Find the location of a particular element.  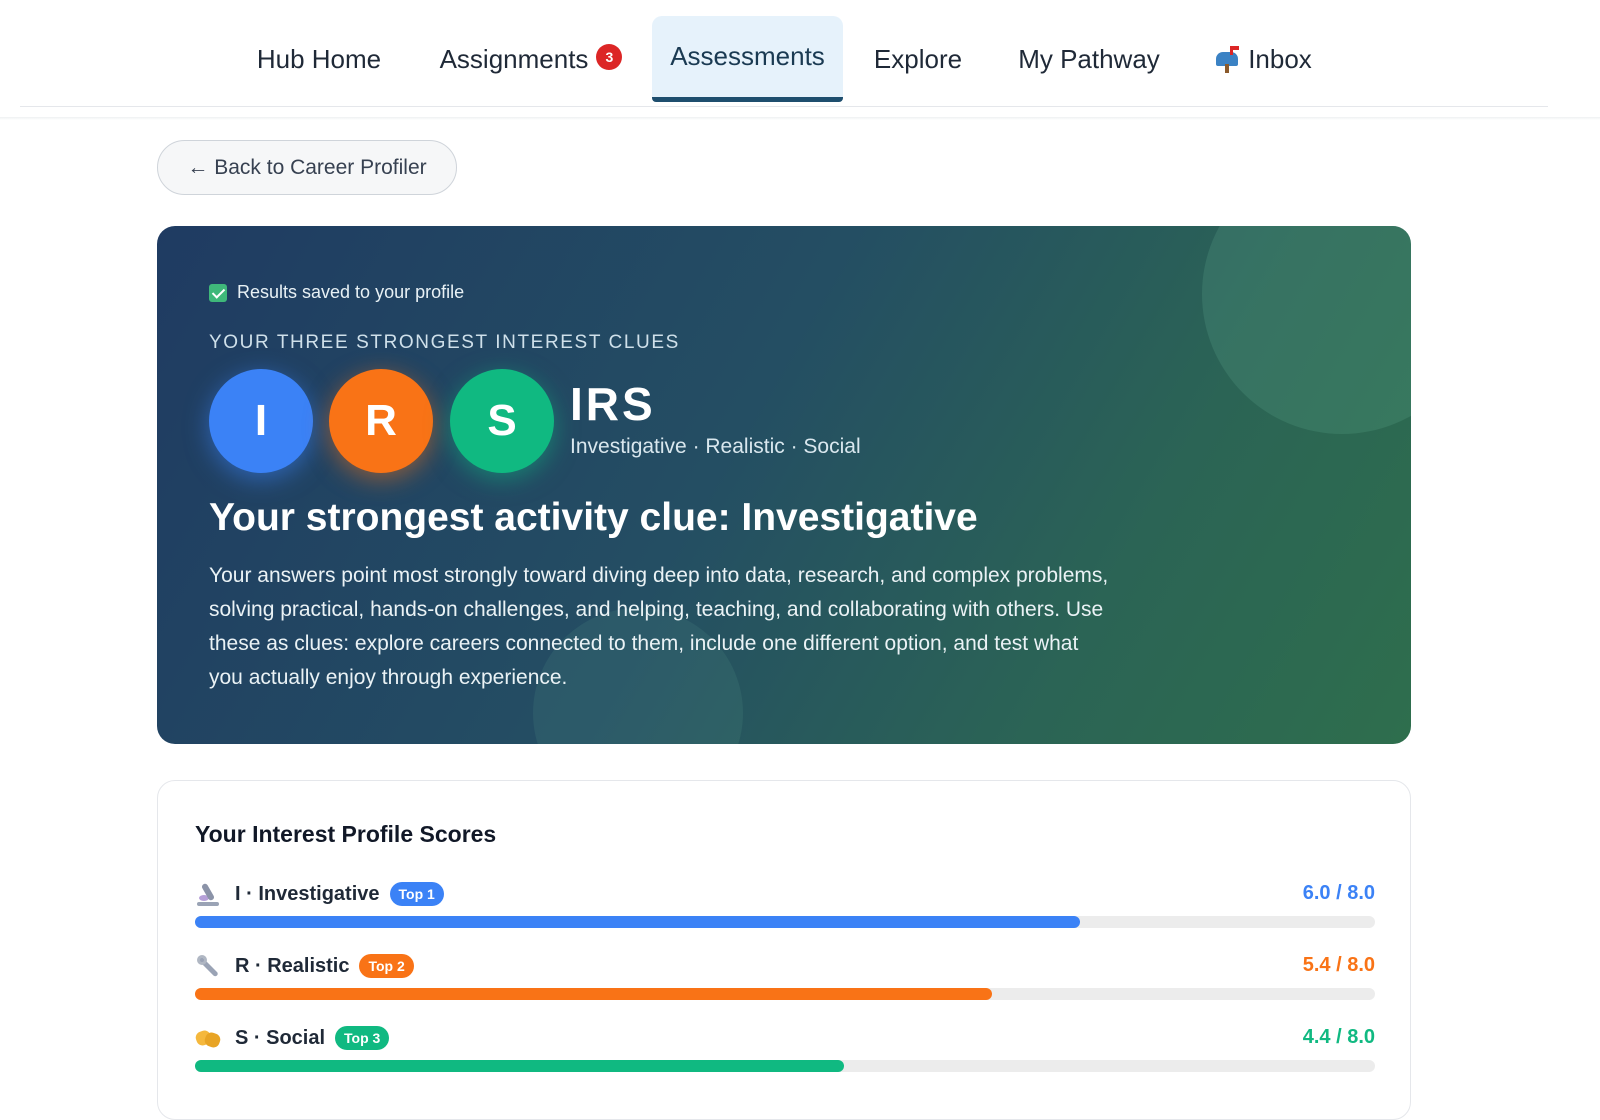

nav-divider is located at coordinates (800, 118).